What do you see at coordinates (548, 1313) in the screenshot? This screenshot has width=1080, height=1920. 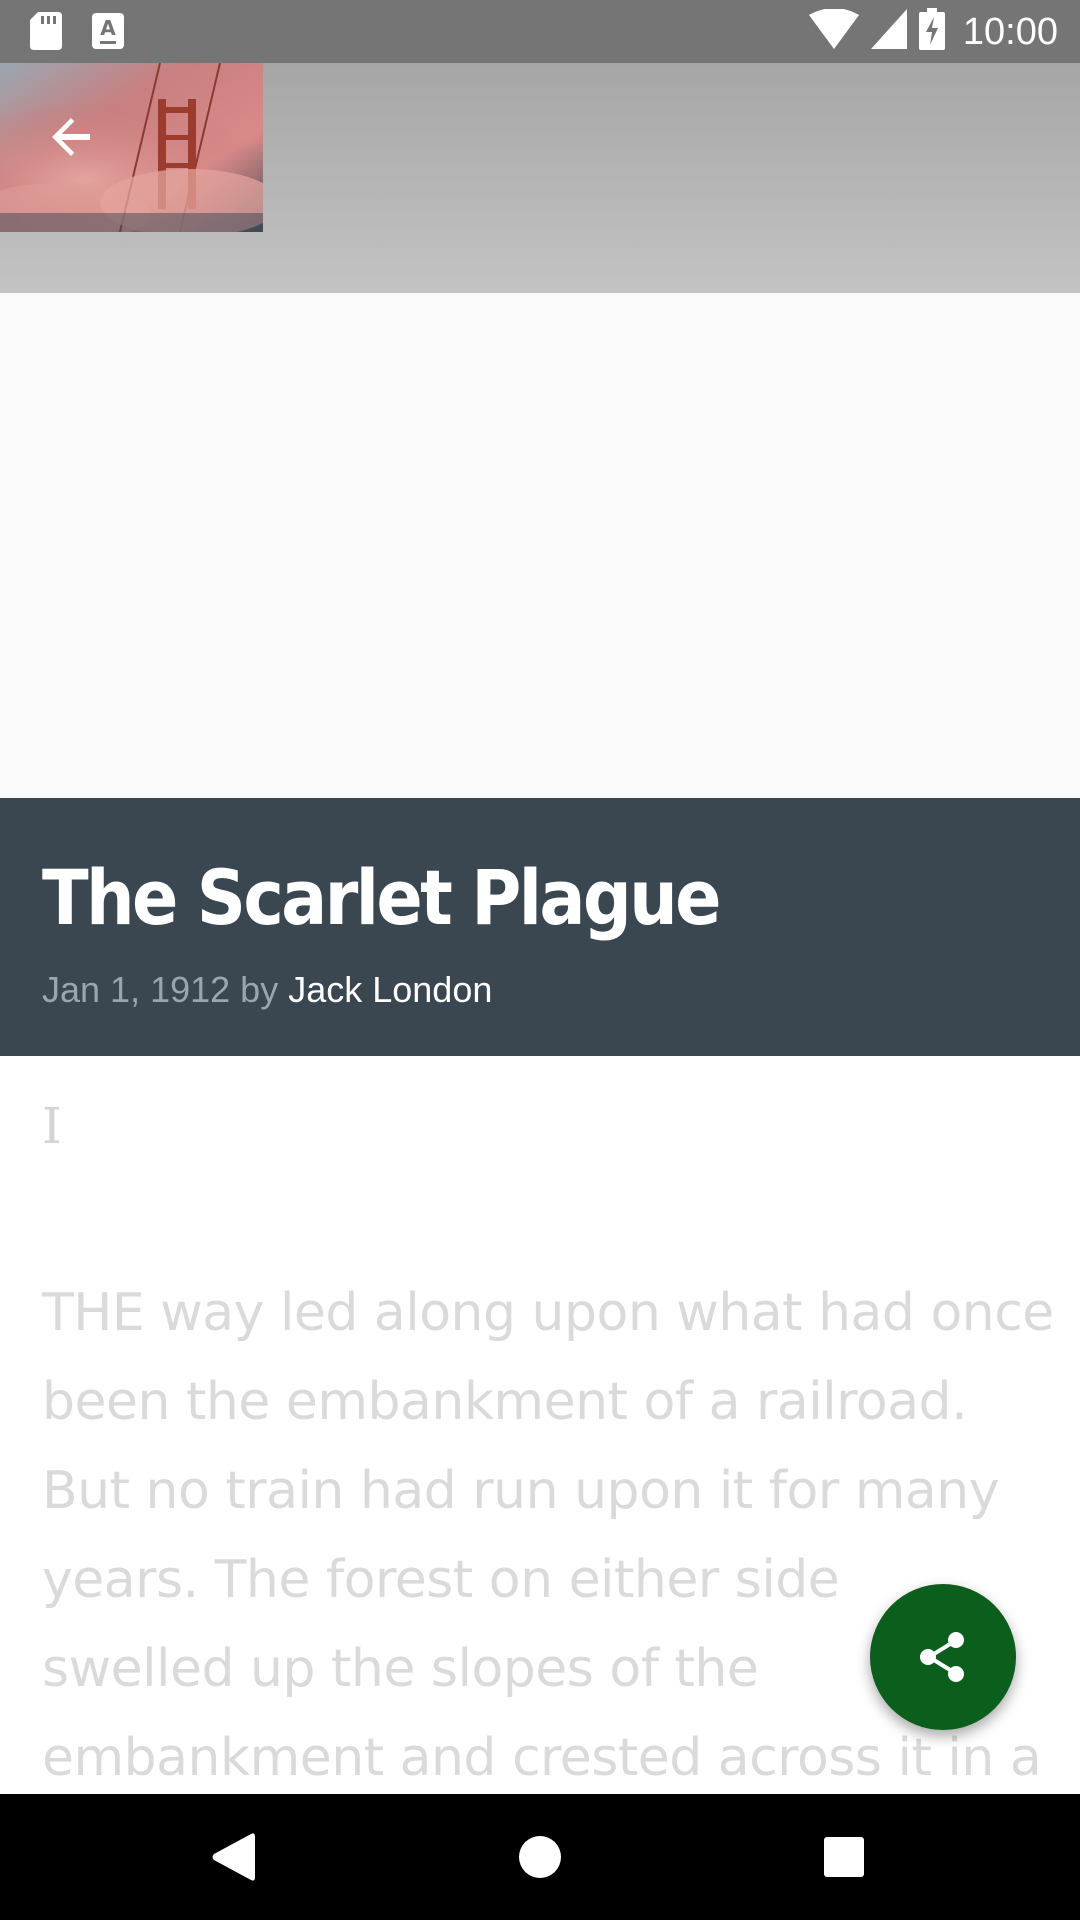 I see `body-line: THE way led along upon what had once` at bounding box center [548, 1313].